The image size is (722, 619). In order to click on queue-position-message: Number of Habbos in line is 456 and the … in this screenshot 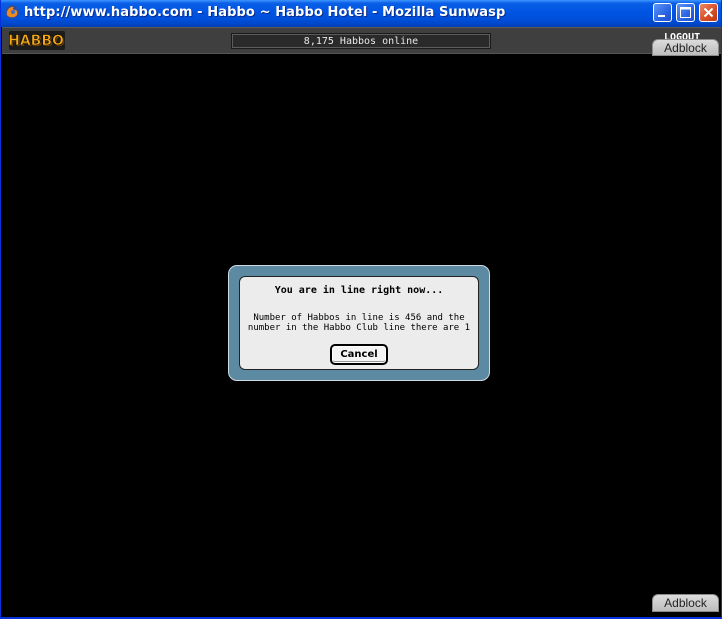, I will do `click(359, 323)`.